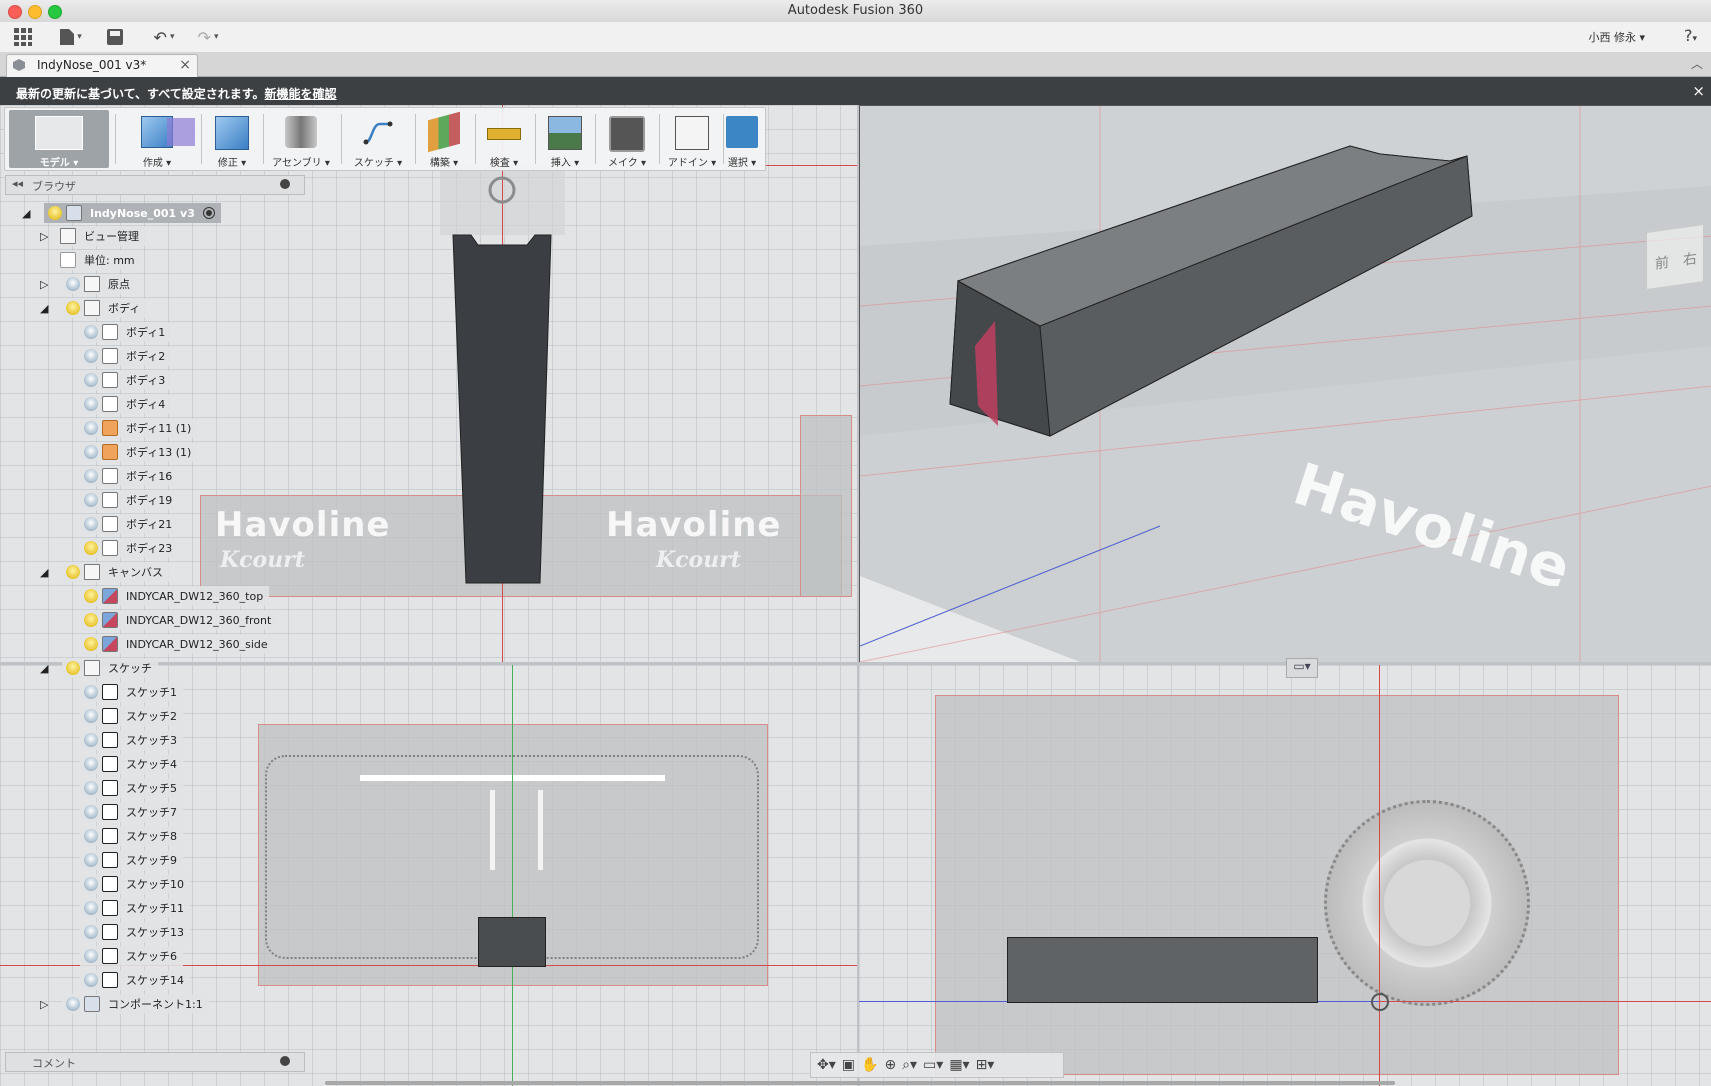 The height and width of the screenshot is (1086, 1711). What do you see at coordinates (985, 1065) in the screenshot?
I see `viewports-icon: ⊞▾` at bounding box center [985, 1065].